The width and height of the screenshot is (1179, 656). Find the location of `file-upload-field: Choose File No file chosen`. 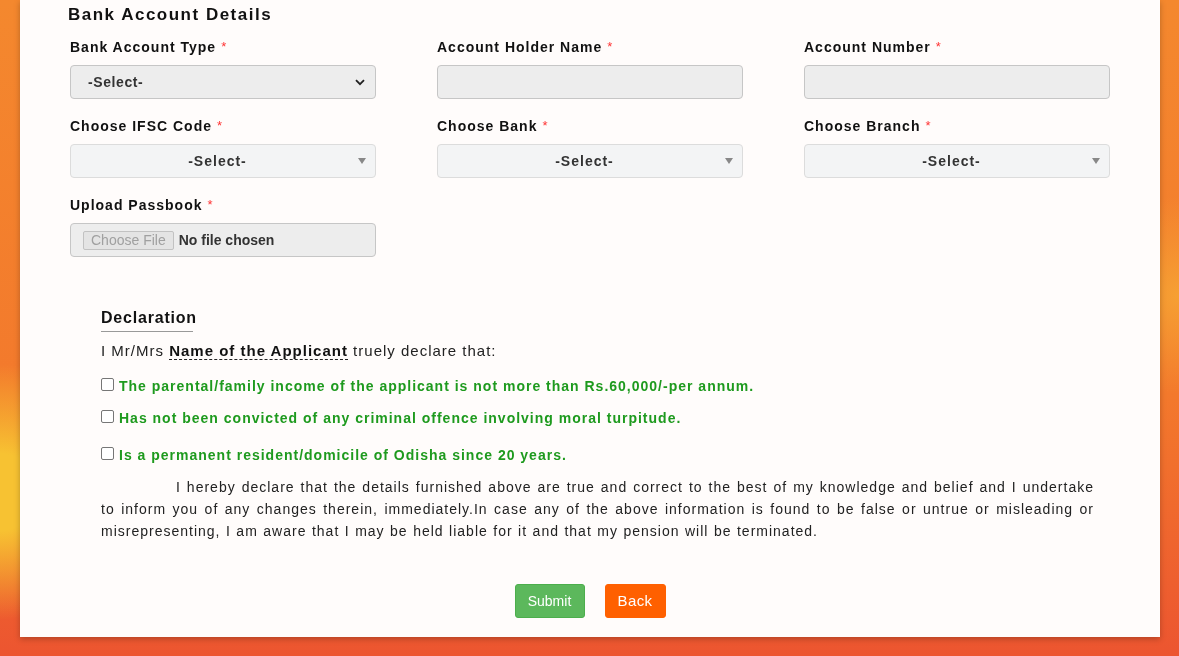

file-upload-field: Choose File No file chosen is located at coordinates (223, 240).